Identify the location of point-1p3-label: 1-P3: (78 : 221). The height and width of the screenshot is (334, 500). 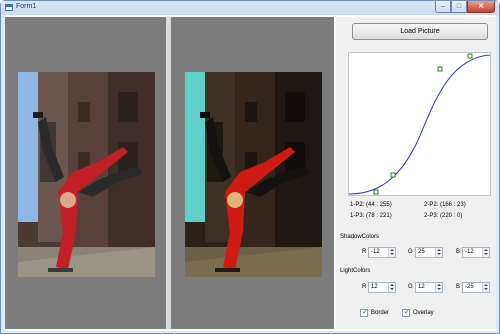
(371, 216).